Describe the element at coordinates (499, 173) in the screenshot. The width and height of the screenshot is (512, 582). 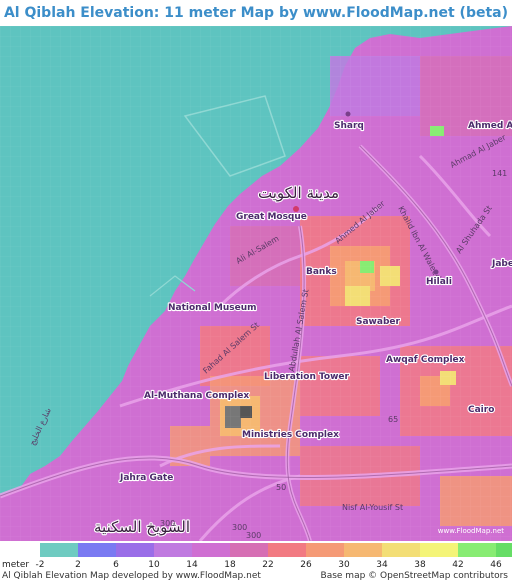
I see `label-road-141: 141` at that location.